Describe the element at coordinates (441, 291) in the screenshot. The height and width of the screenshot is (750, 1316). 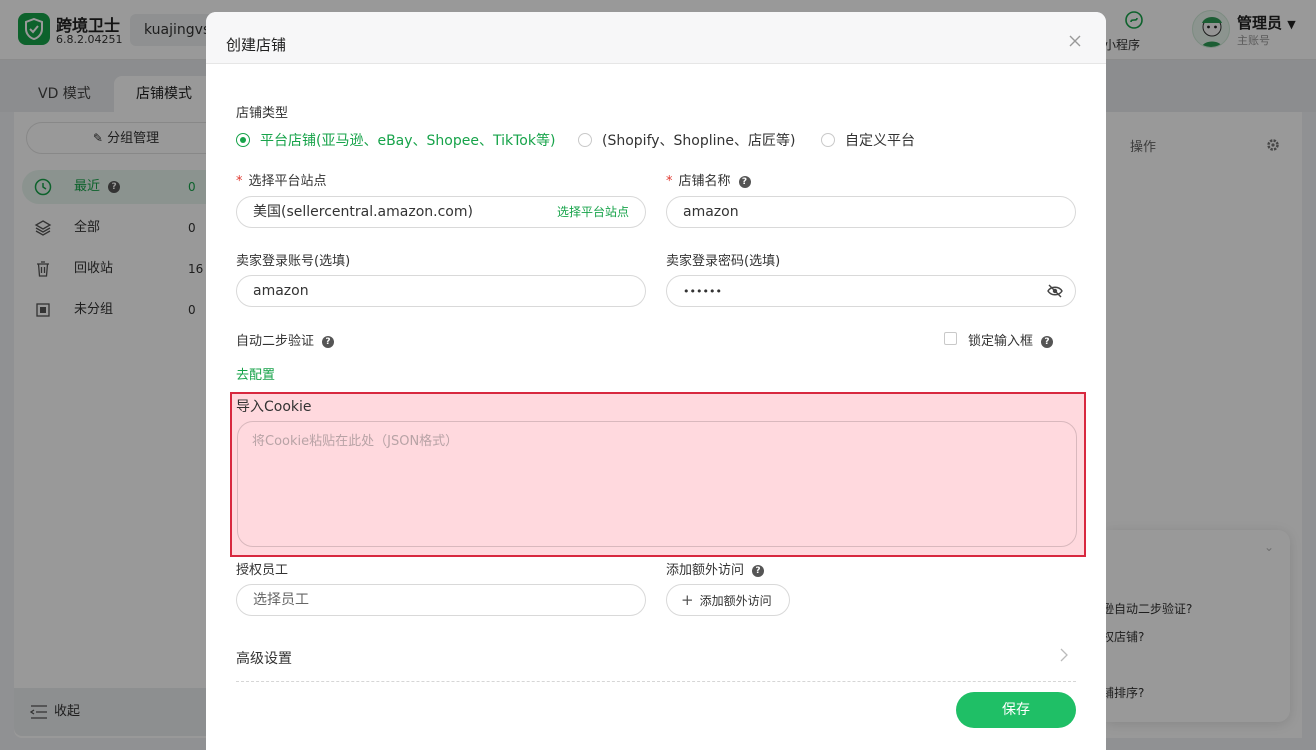
I see `seller-account-input: amazon` at that location.